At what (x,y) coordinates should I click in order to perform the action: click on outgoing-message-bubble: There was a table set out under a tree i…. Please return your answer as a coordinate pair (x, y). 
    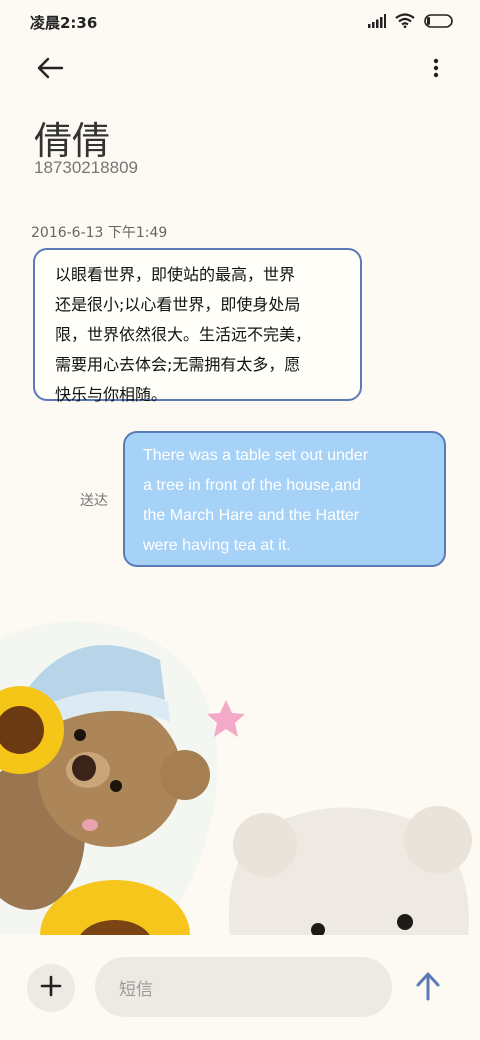
    Looking at the image, I should click on (284, 499).